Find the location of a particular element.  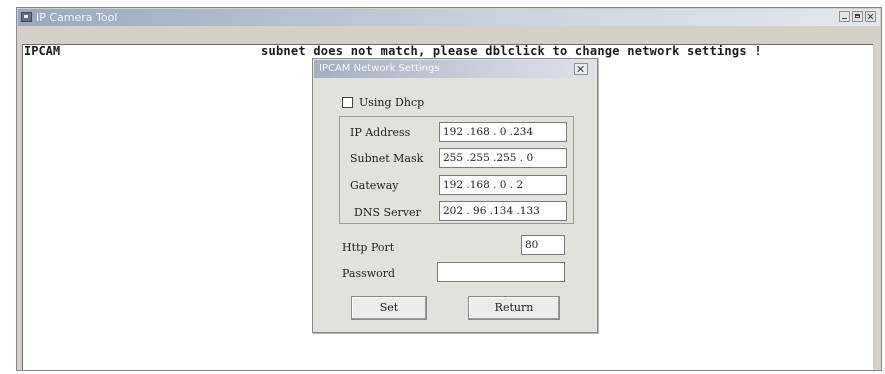

password-label: Password is located at coordinates (369, 273).